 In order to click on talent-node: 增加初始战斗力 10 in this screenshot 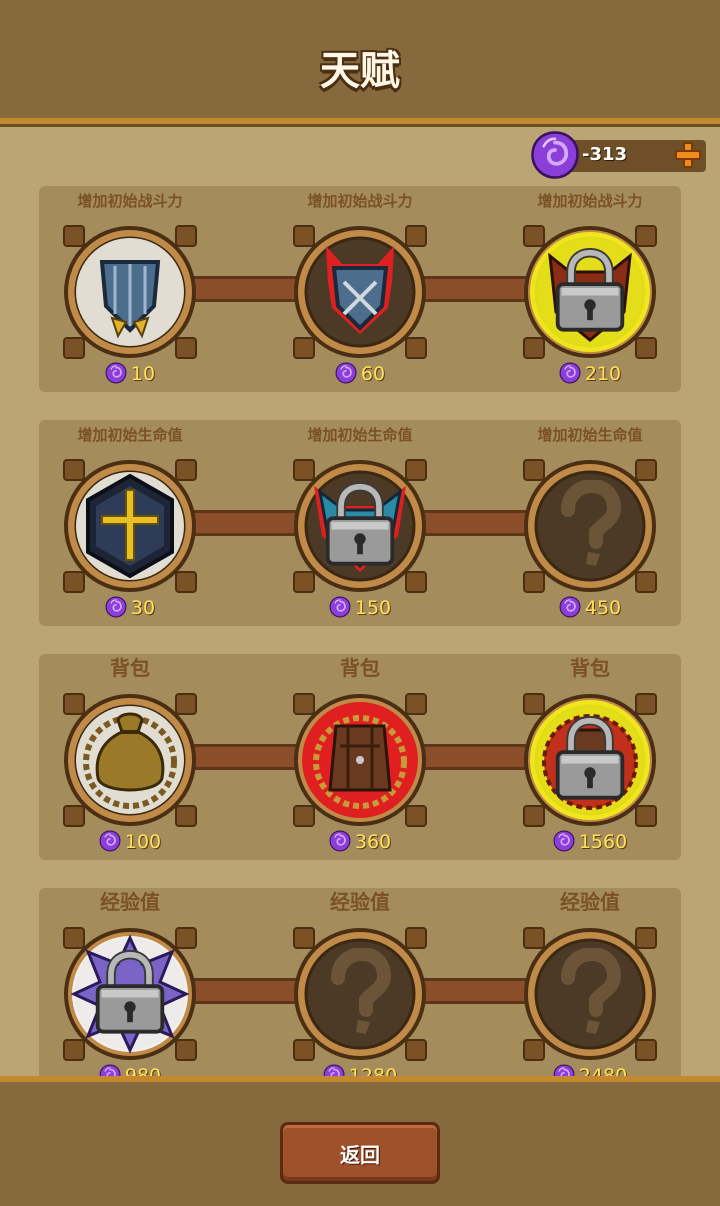, I will do `click(130, 282)`.